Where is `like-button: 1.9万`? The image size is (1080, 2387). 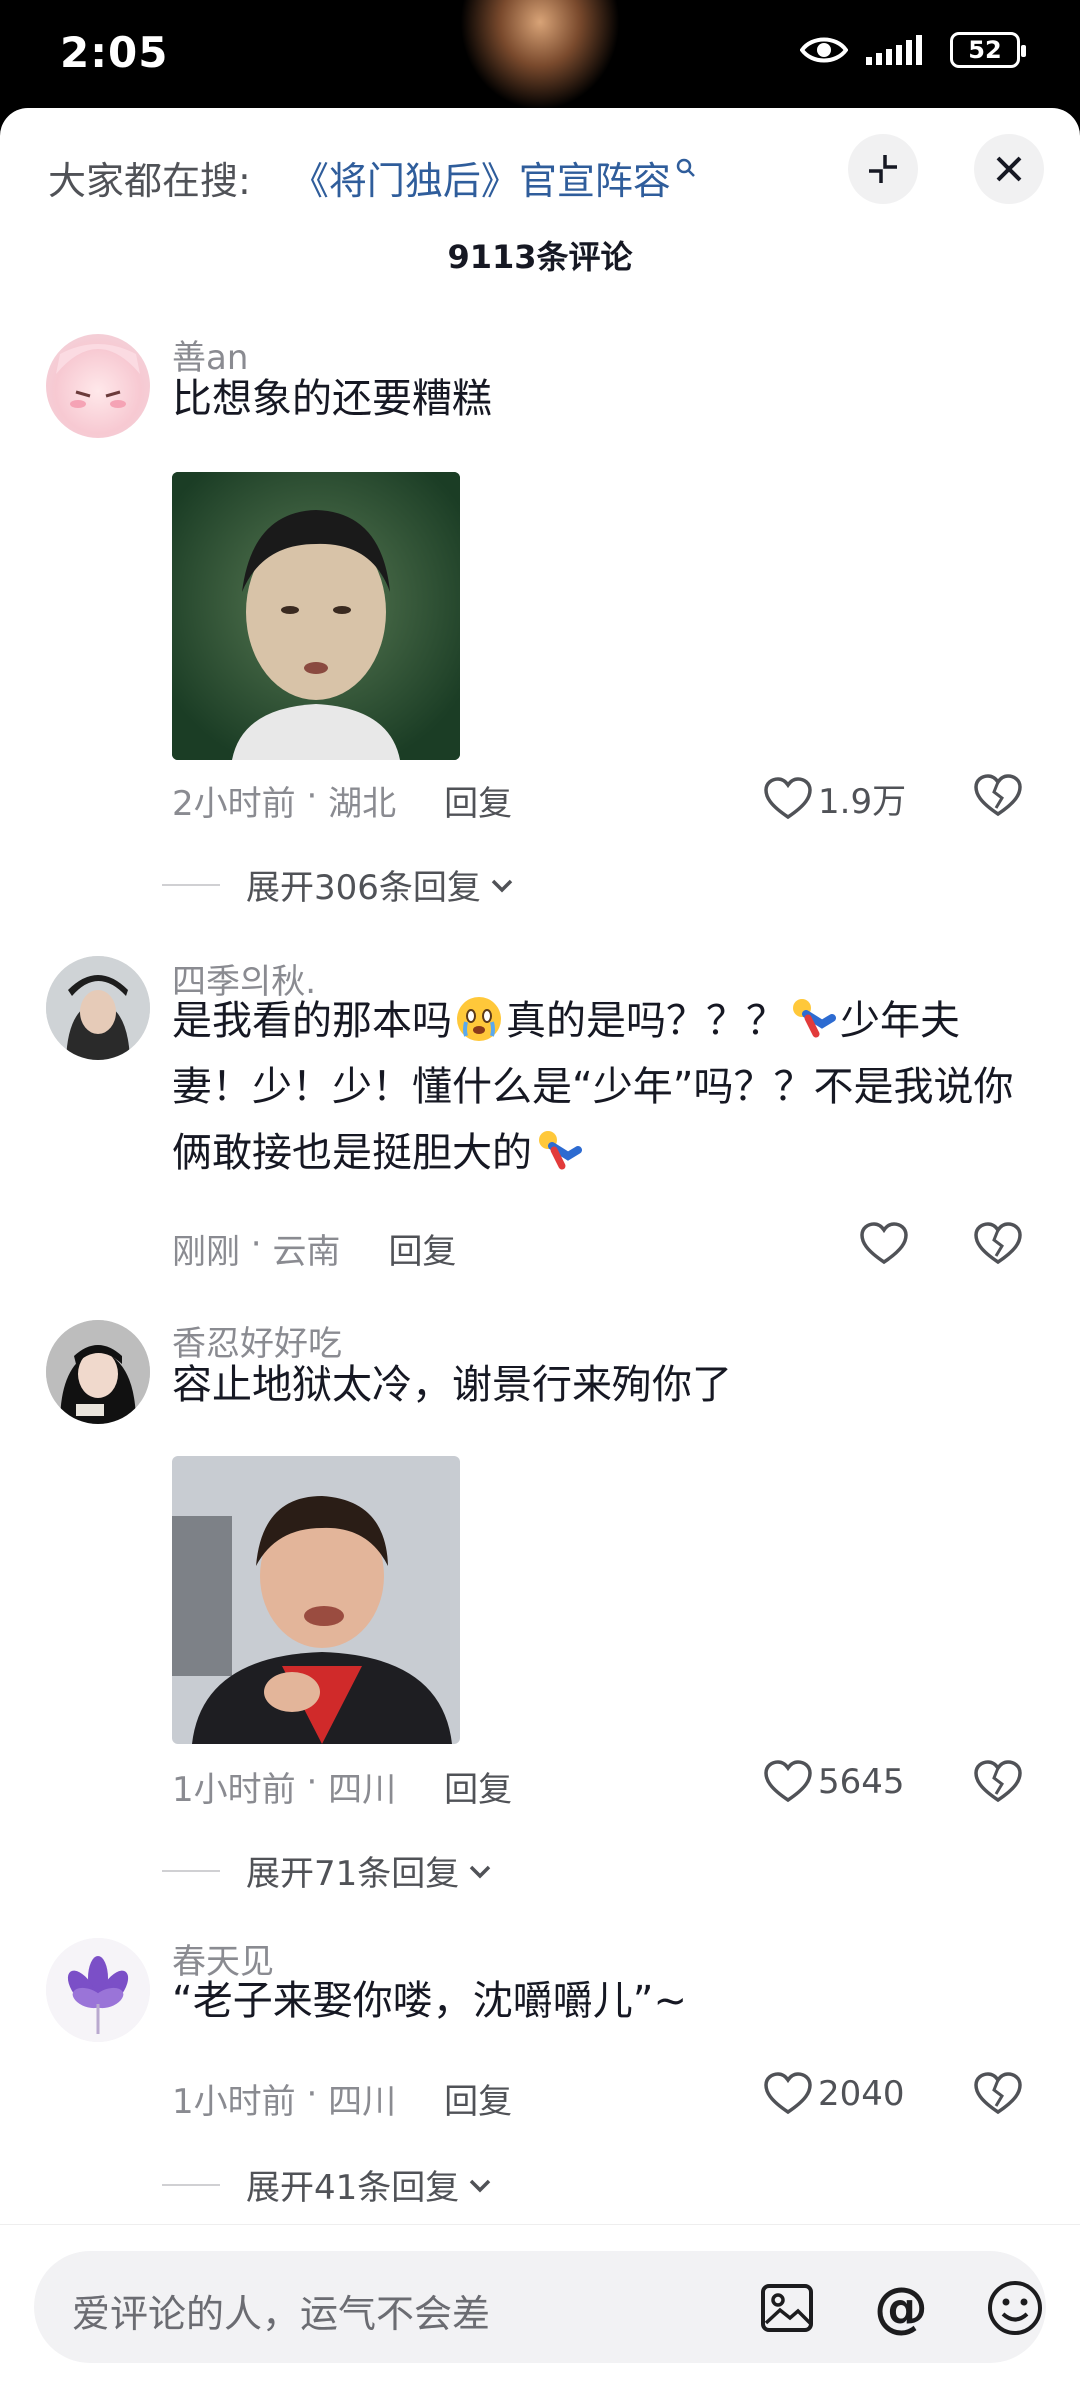
like-button: 1.9万 is located at coordinates (835, 798).